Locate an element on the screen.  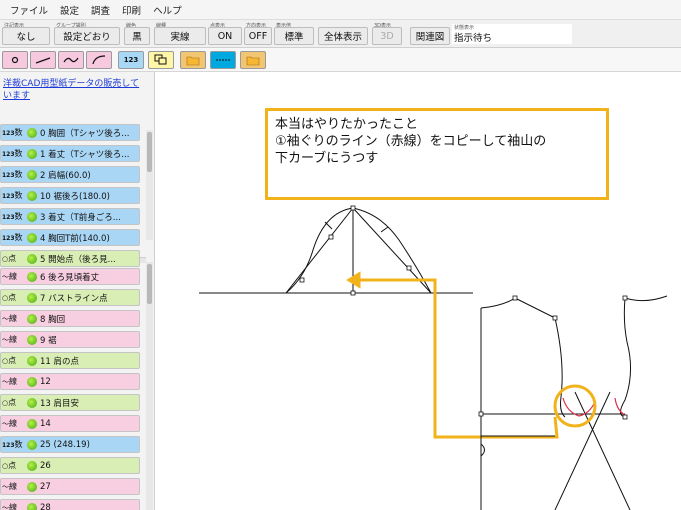
item-kind: ○点 is located at coordinates (14, 402).